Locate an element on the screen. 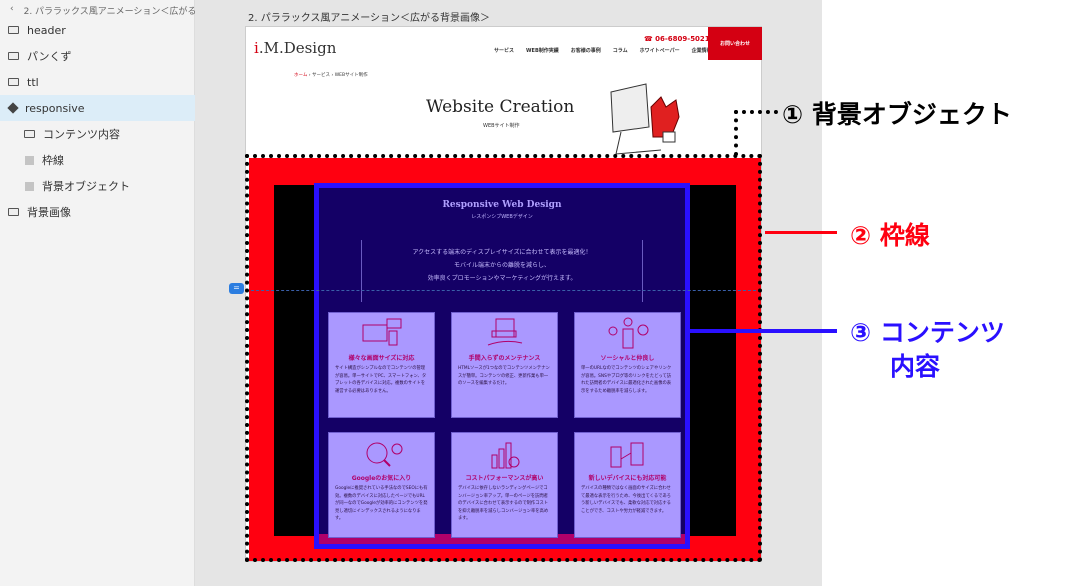  annotation-bg-object: ① 背景オブジェクト is located at coordinates (897, 114).